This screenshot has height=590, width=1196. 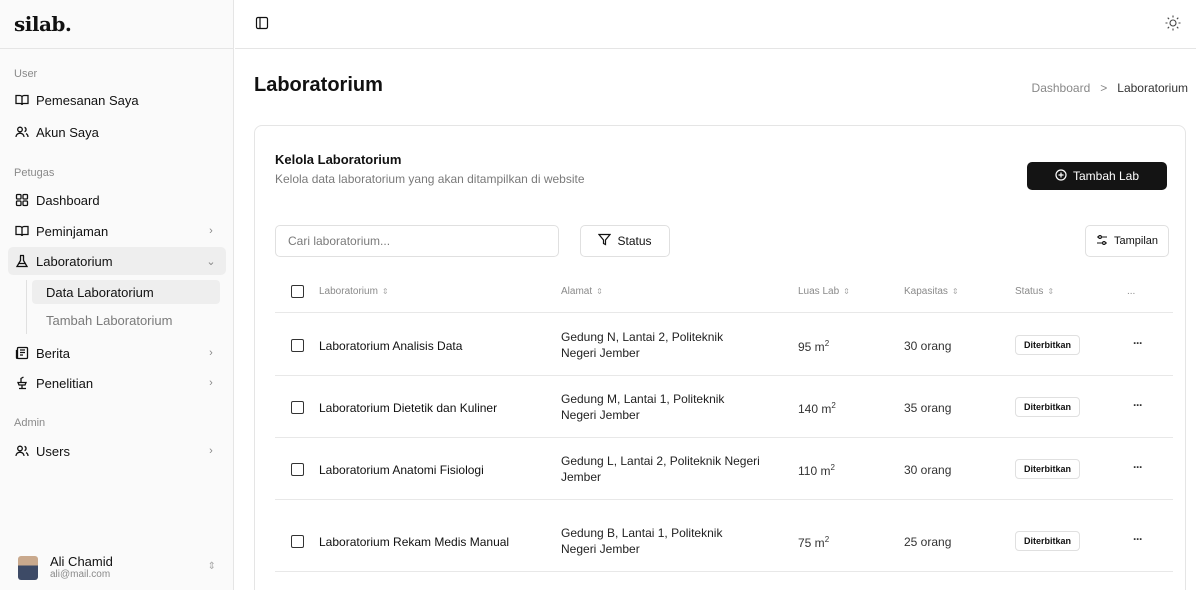 I want to click on section-label-admin: Admin, so click(x=30, y=423).